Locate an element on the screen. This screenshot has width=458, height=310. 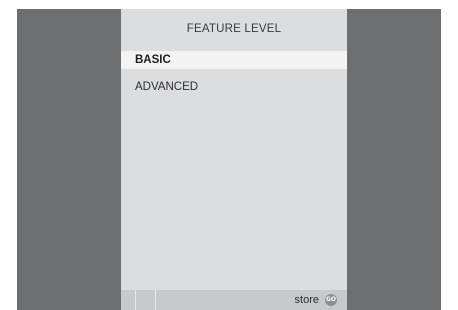
store-label: store is located at coordinates (306, 300).